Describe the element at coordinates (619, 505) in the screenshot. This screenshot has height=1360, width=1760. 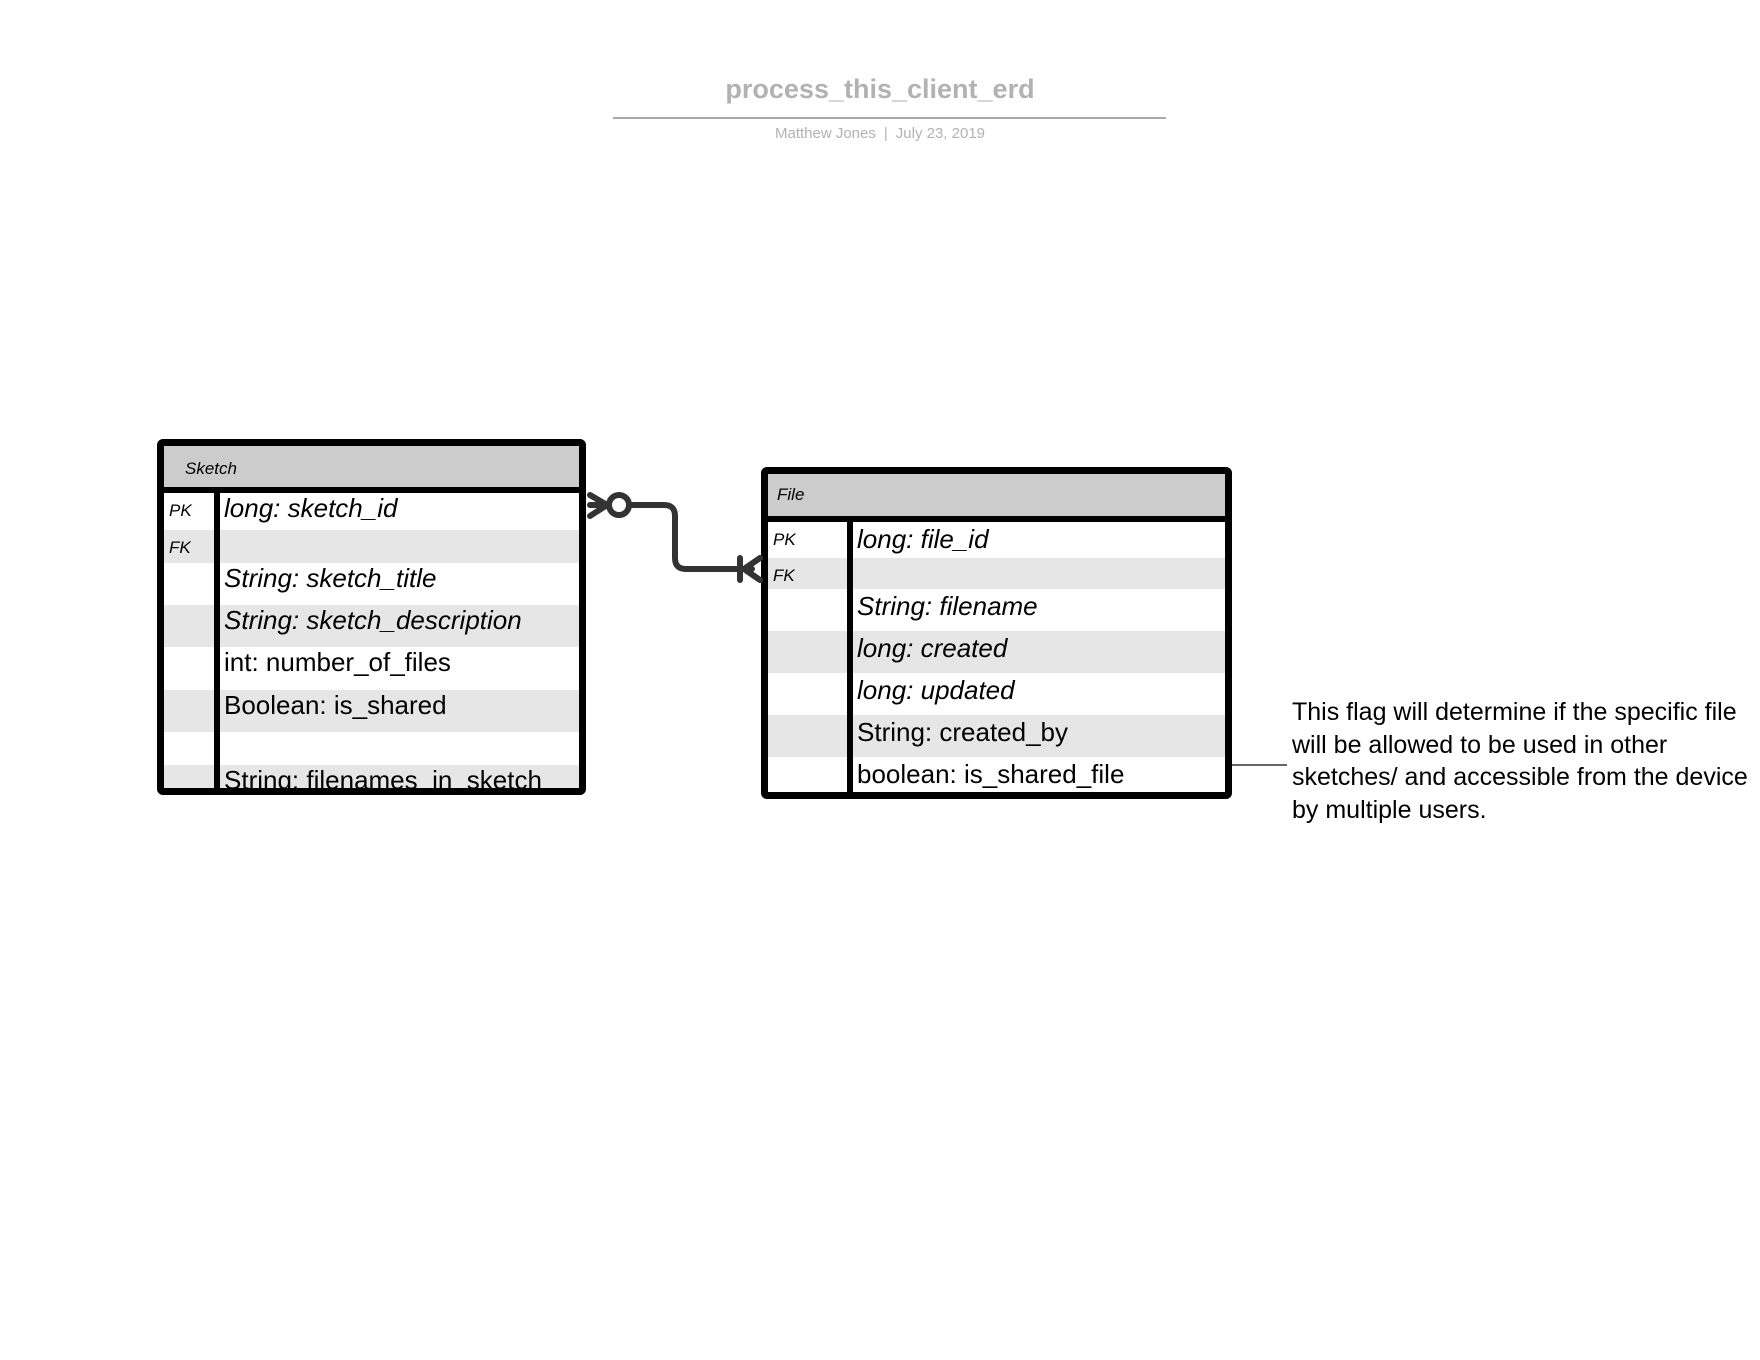
I see `optional-zero-marker` at that location.